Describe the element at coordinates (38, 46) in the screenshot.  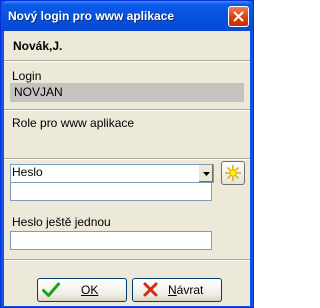
I see `user-name: Novák,J.` at that location.